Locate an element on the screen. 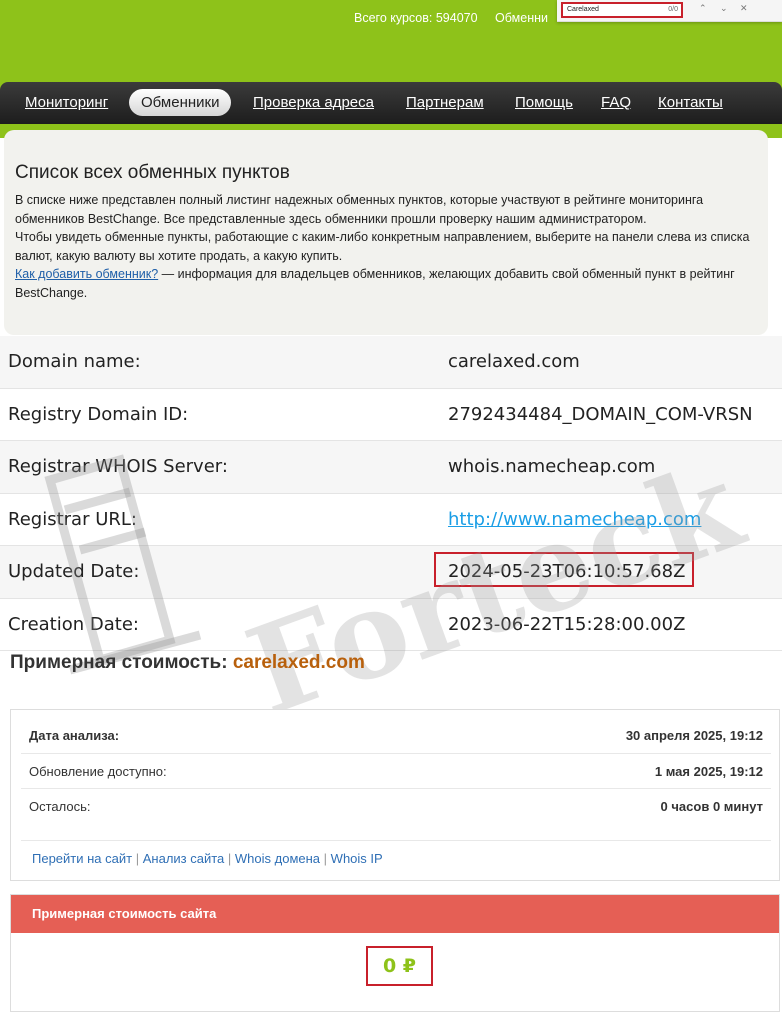 This screenshot has height=1024, width=782. nav-monitoring: Мониторинг is located at coordinates (66, 102).